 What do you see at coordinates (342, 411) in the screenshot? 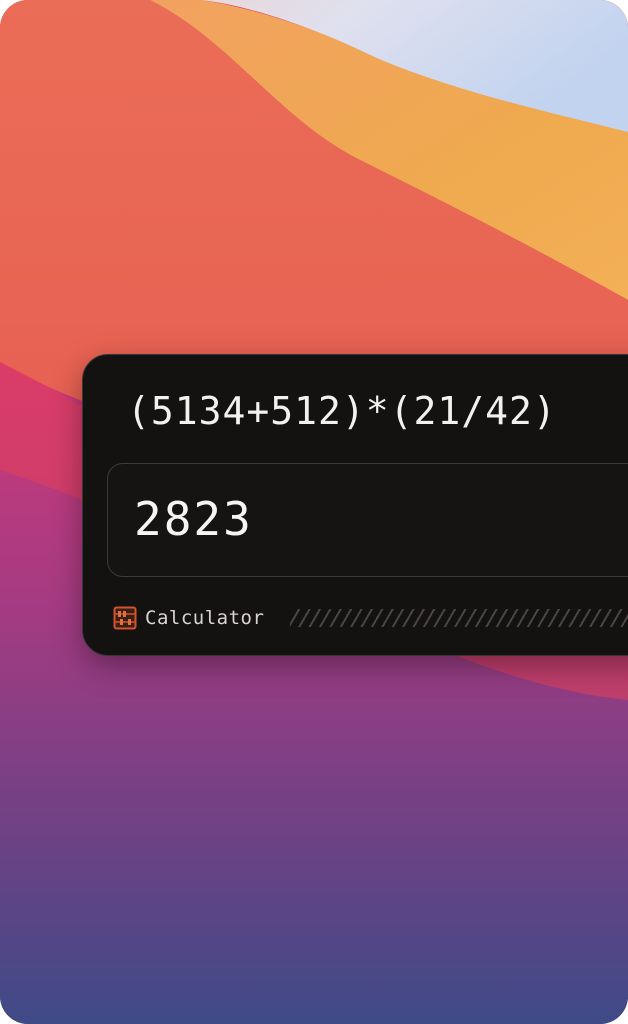
I see `expression-query: (5134+512)*(21/42)` at bounding box center [342, 411].